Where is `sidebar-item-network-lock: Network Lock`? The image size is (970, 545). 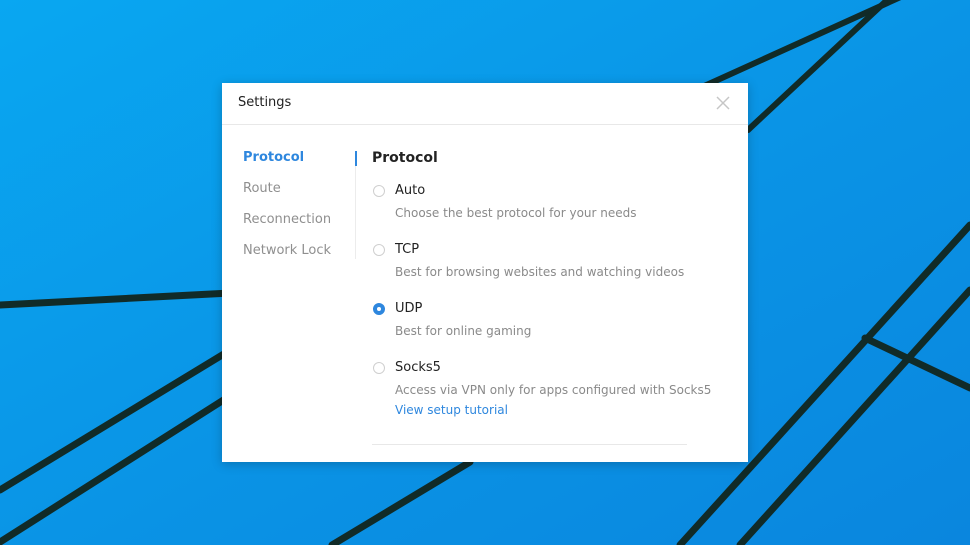 sidebar-item-network-lock: Network Lock is located at coordinates (287, 253).